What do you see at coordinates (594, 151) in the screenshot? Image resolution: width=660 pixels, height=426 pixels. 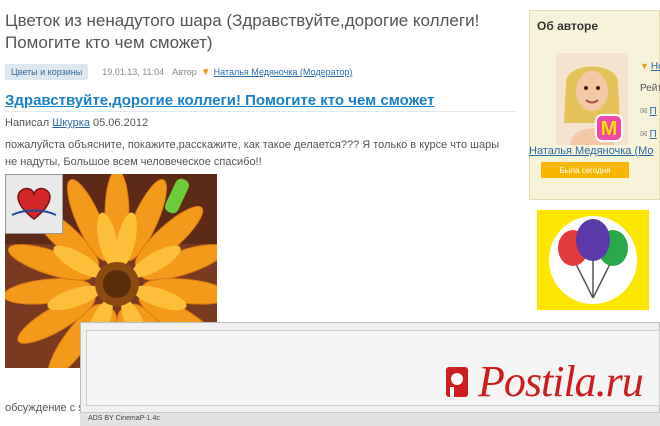 I see `author-name-link: Наталья Медяночка (Мо` at bounding box center [594, 151].